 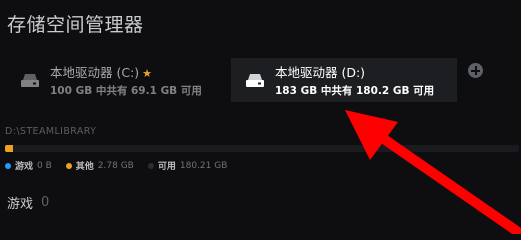 I want to click on drive-tab-d: 本地驱动器 (D:) 183 GB 中共有 180.2 GB 可用, so click(x=344, y=80).